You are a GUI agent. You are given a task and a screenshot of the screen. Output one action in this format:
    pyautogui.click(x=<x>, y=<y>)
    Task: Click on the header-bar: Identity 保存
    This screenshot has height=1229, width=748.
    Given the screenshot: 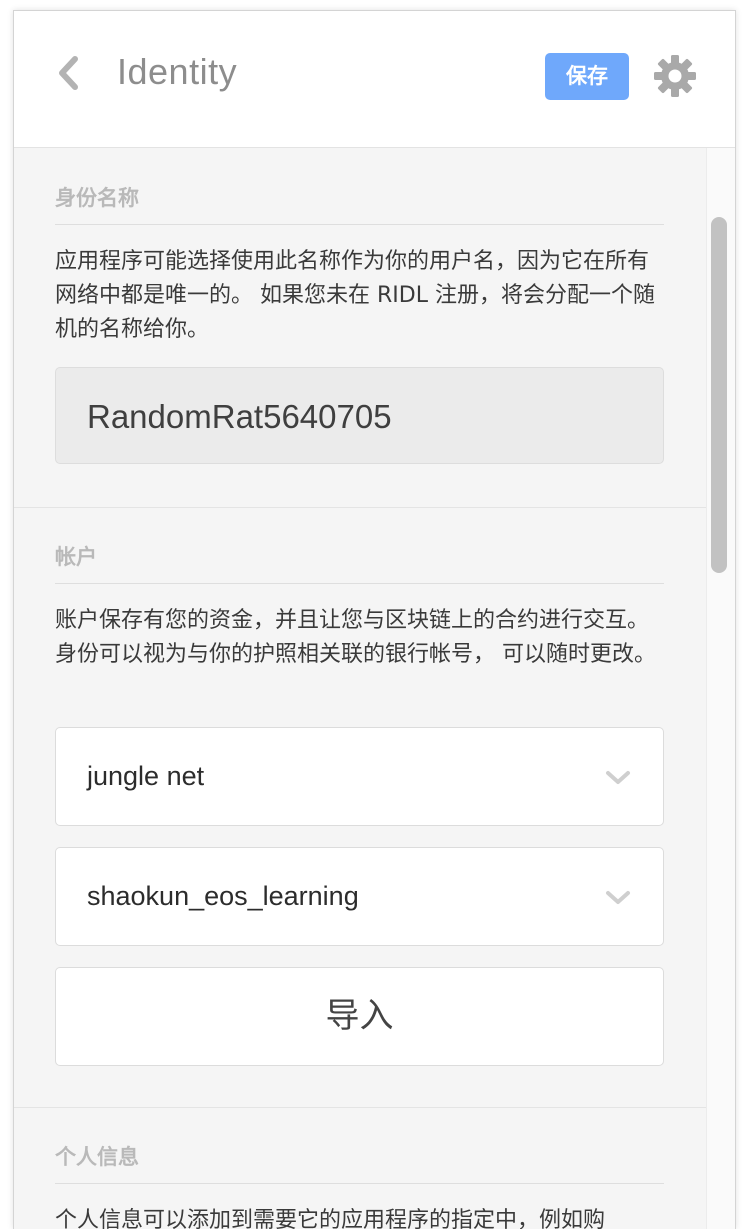 What is the action you would take?
    pyautogui.click(x=374, y=79)
    